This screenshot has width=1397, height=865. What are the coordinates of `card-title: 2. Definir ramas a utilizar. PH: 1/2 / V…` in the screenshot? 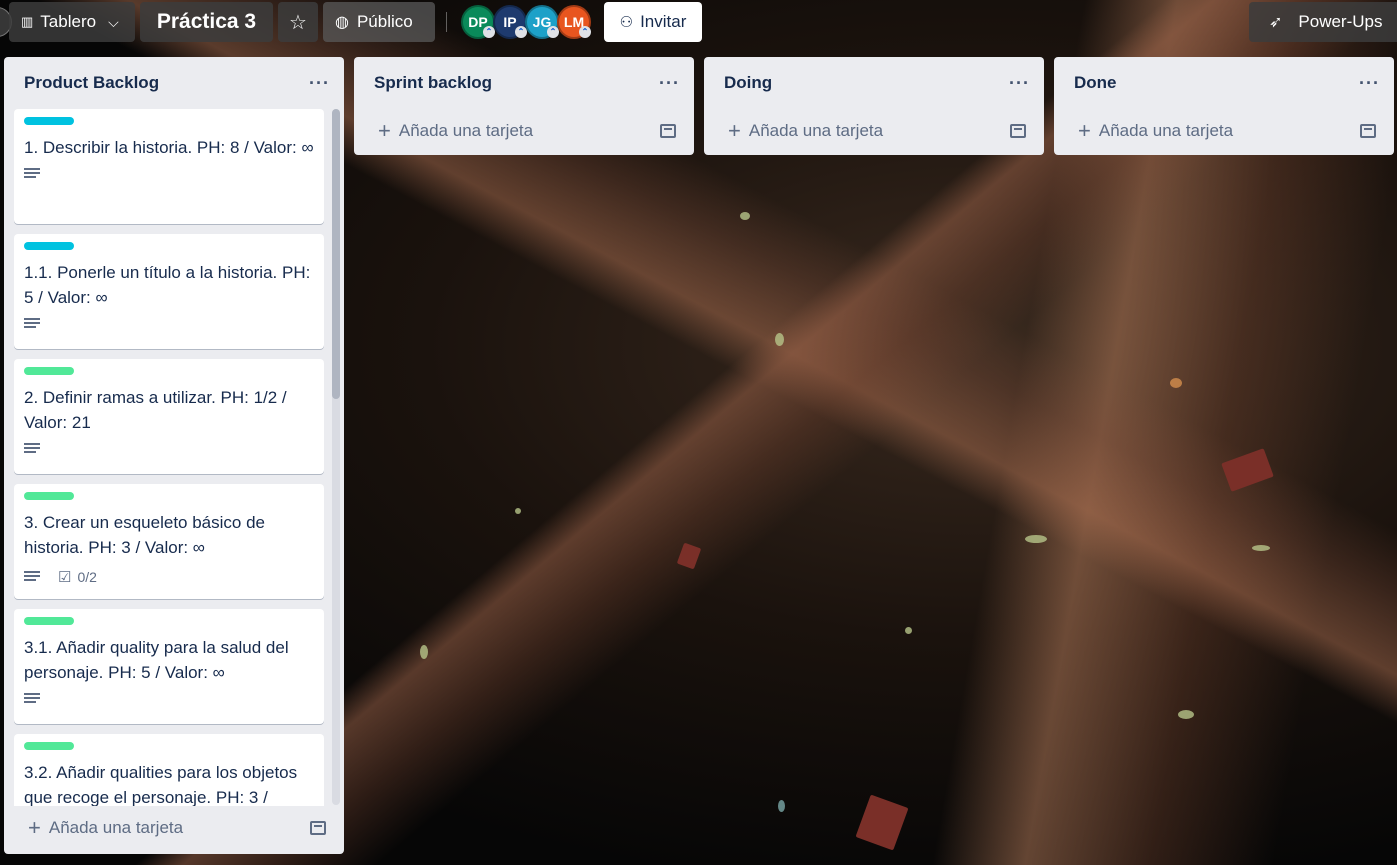 It's located at (155, 410).